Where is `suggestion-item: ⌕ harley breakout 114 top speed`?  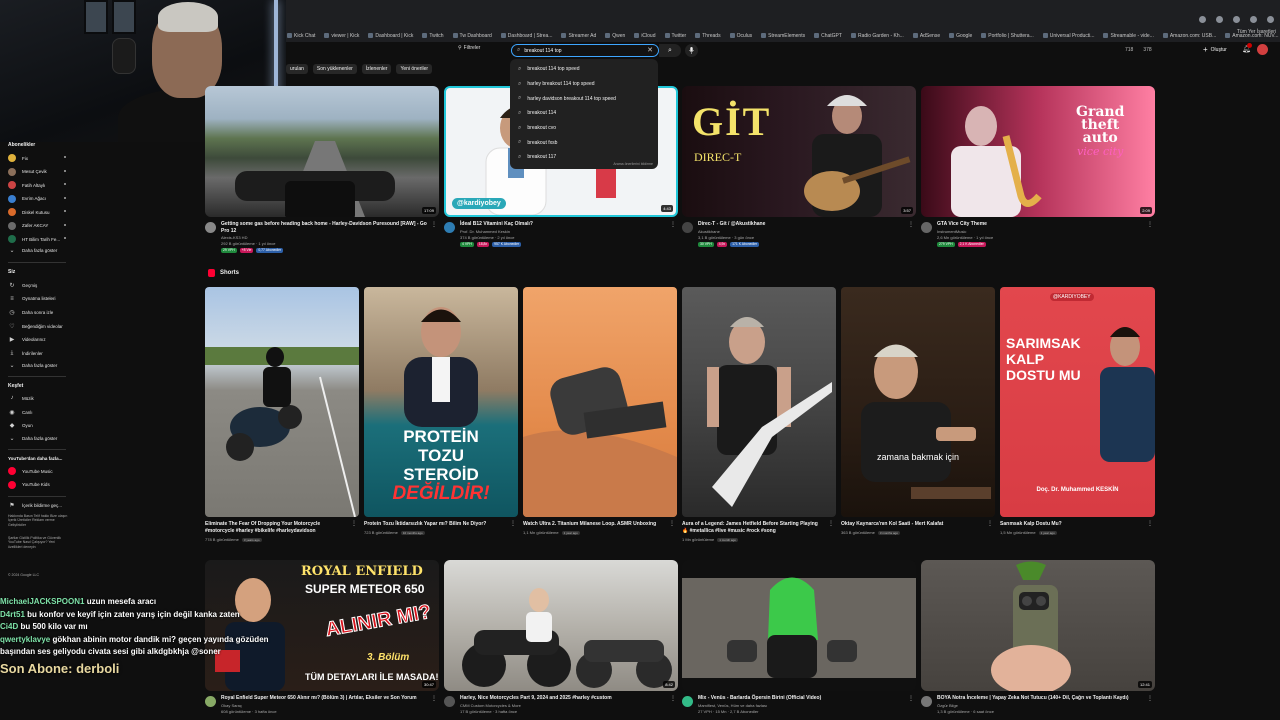 suggestion-item: ⌕ harley breakout 114 top speed is located at coordinates (584, 84).